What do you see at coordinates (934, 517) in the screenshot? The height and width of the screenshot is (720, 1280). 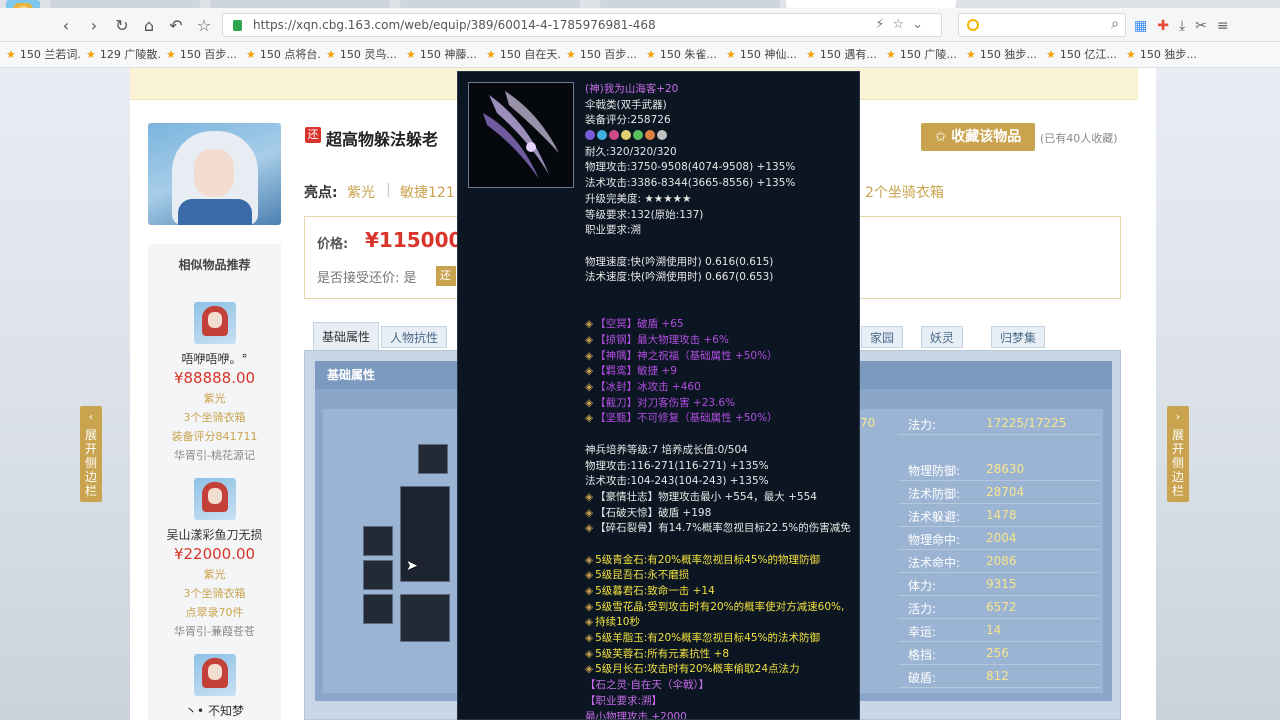 I see `stat-label: 法术躲避:` at bounding box center [934, 517].